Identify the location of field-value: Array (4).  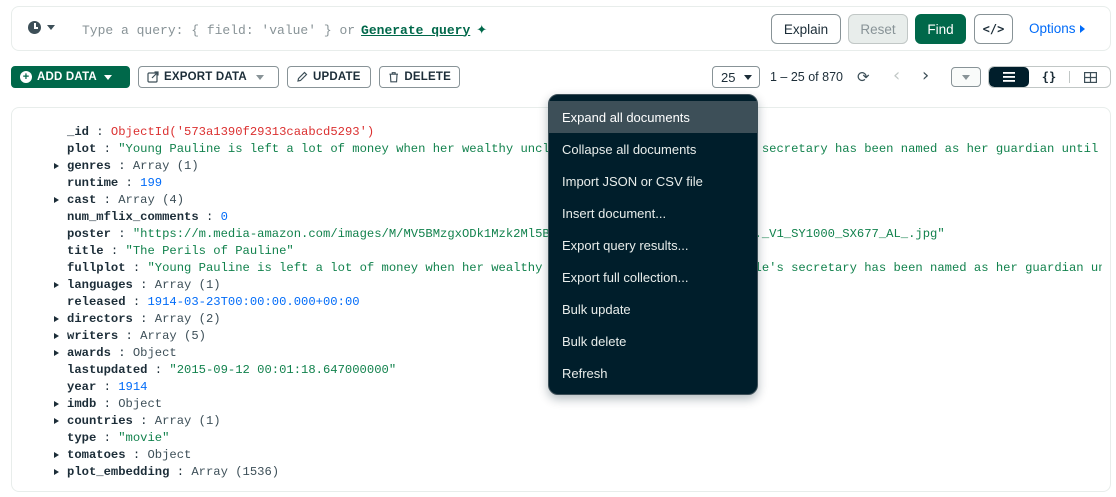
(151, 200).